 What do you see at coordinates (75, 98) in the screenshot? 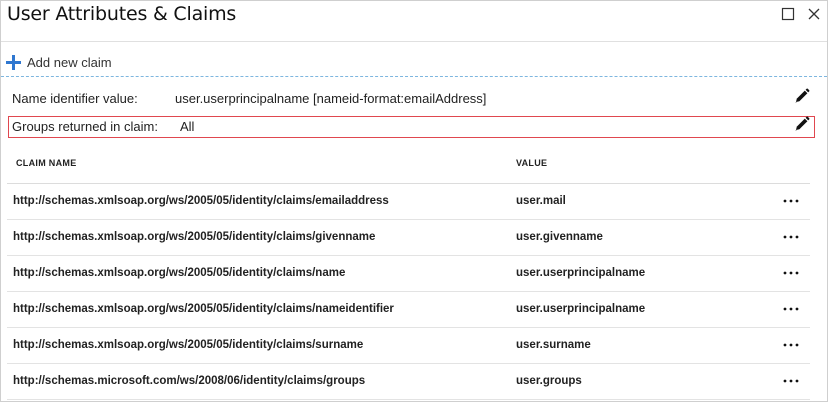
I see `name-identifier-label: Name identifier value:` at bounding box center [75, 98].